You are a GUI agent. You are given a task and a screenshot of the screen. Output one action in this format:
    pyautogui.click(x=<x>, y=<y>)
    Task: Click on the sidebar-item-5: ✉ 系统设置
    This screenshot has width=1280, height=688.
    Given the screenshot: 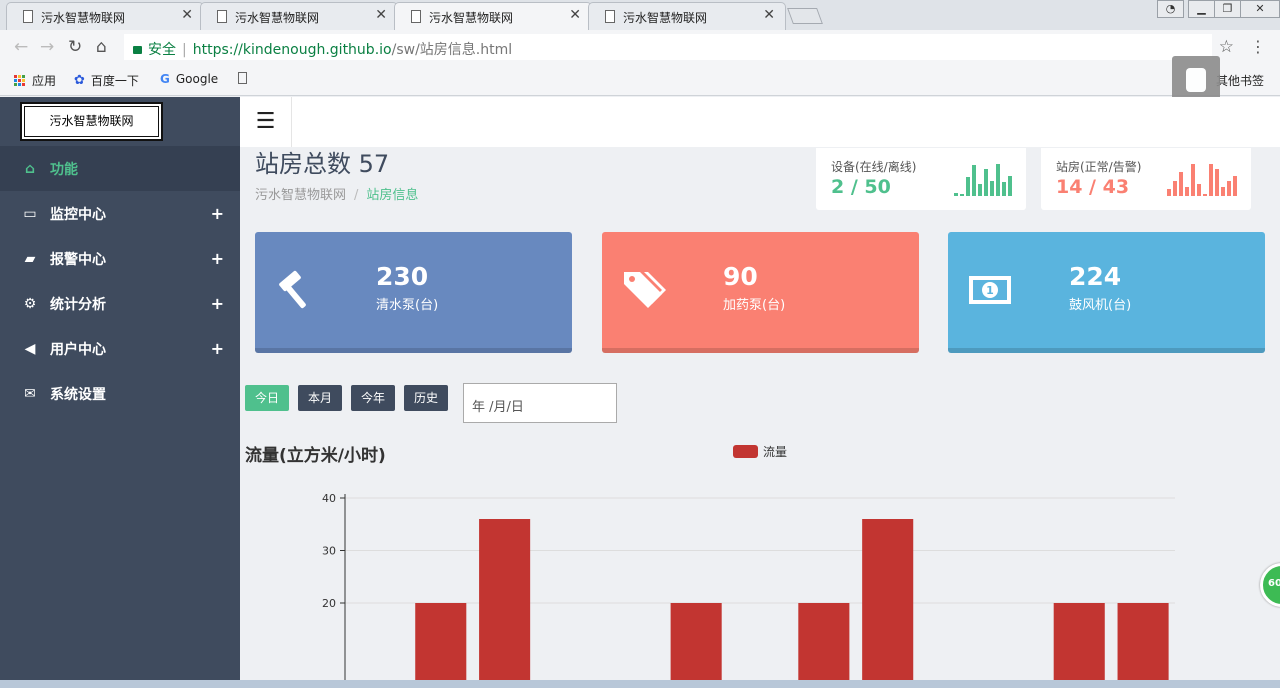 What is the action you would take?
    pyautogui.click(x=120, y=393)
    